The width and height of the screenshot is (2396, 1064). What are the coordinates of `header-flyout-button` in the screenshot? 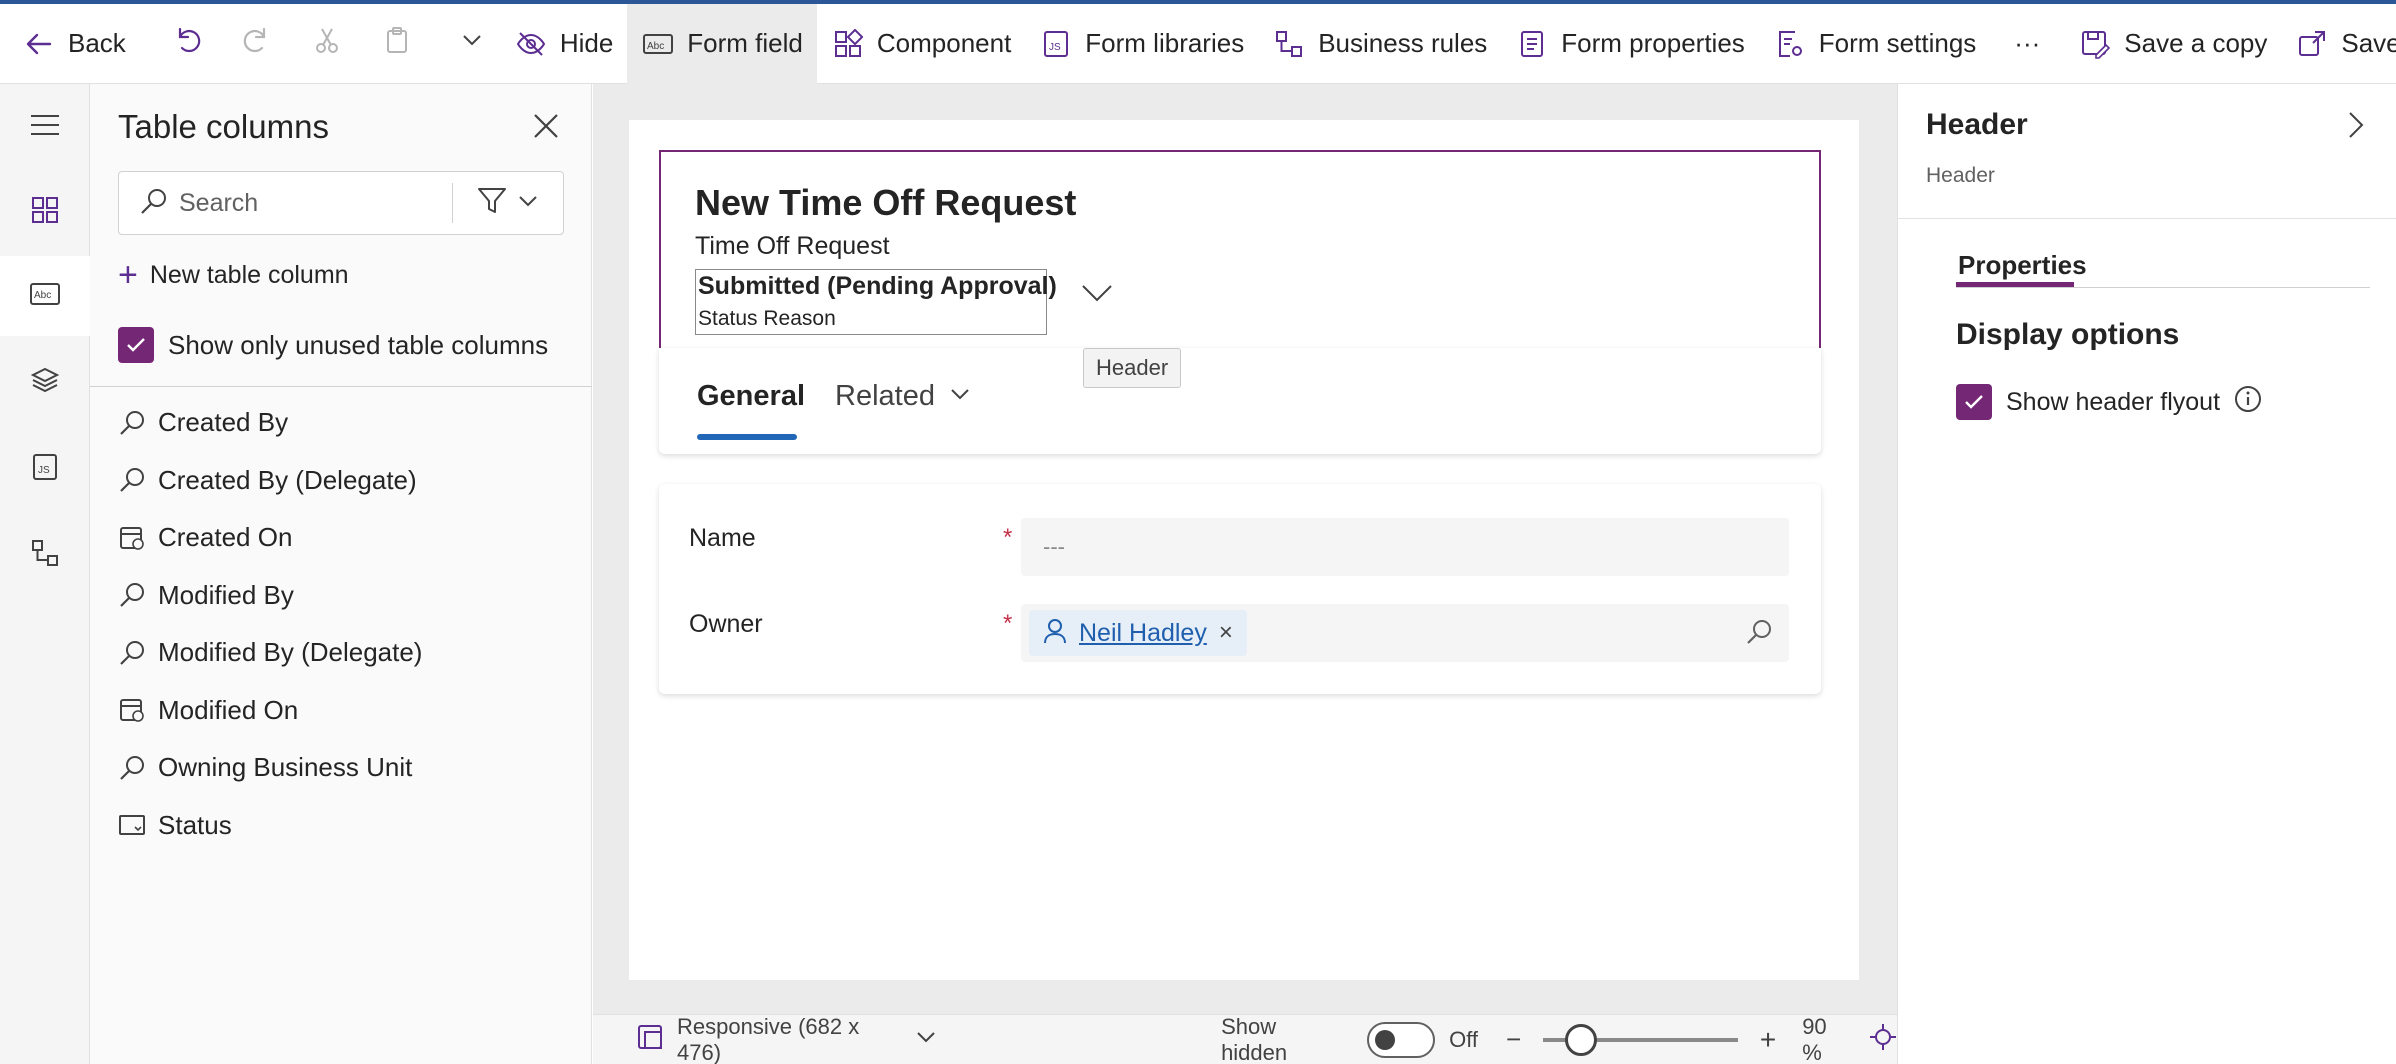 It's located at (1097, 295).